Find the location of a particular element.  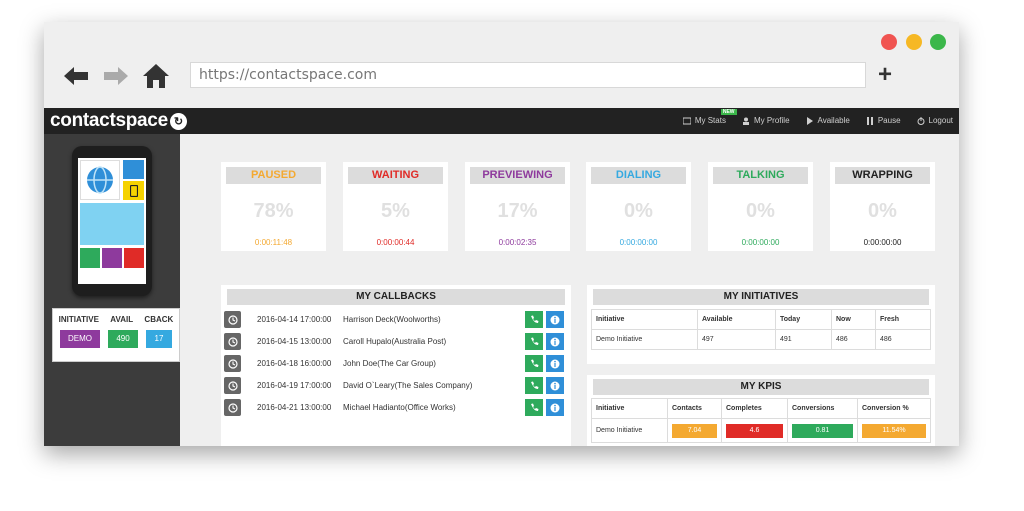

agent-initiative-badge: DEMO is located at coordinates (80, 339).